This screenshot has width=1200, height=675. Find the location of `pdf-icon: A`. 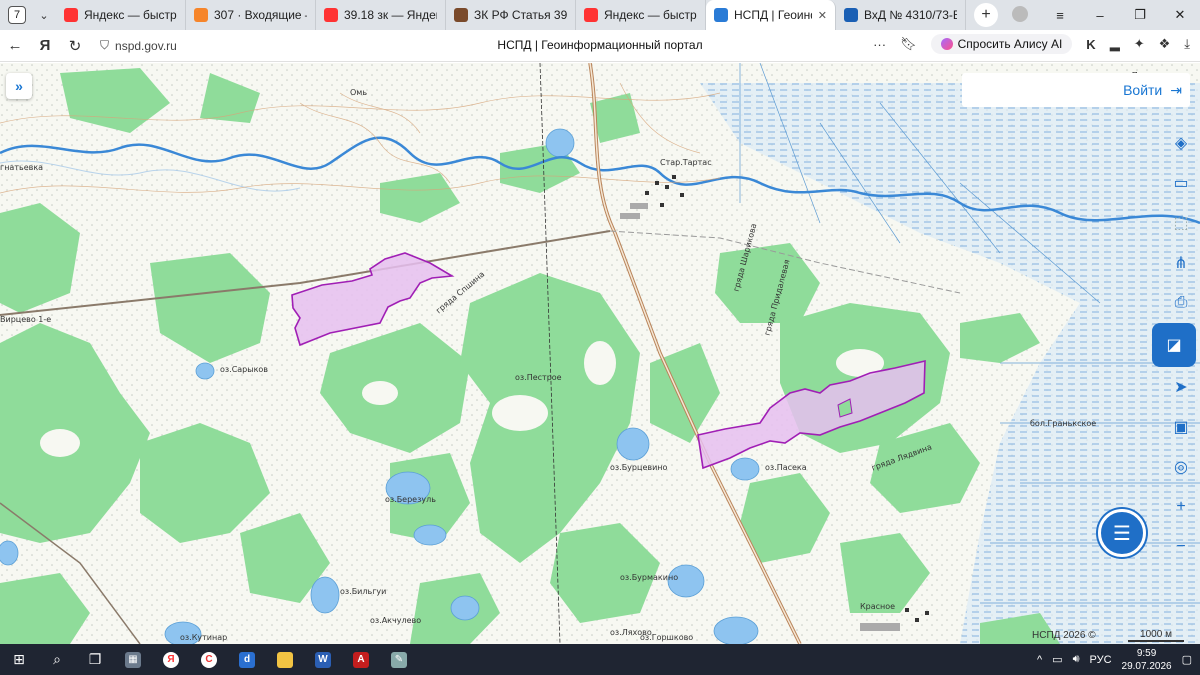

pdf-icon: A is located at coordinates (361, 659).